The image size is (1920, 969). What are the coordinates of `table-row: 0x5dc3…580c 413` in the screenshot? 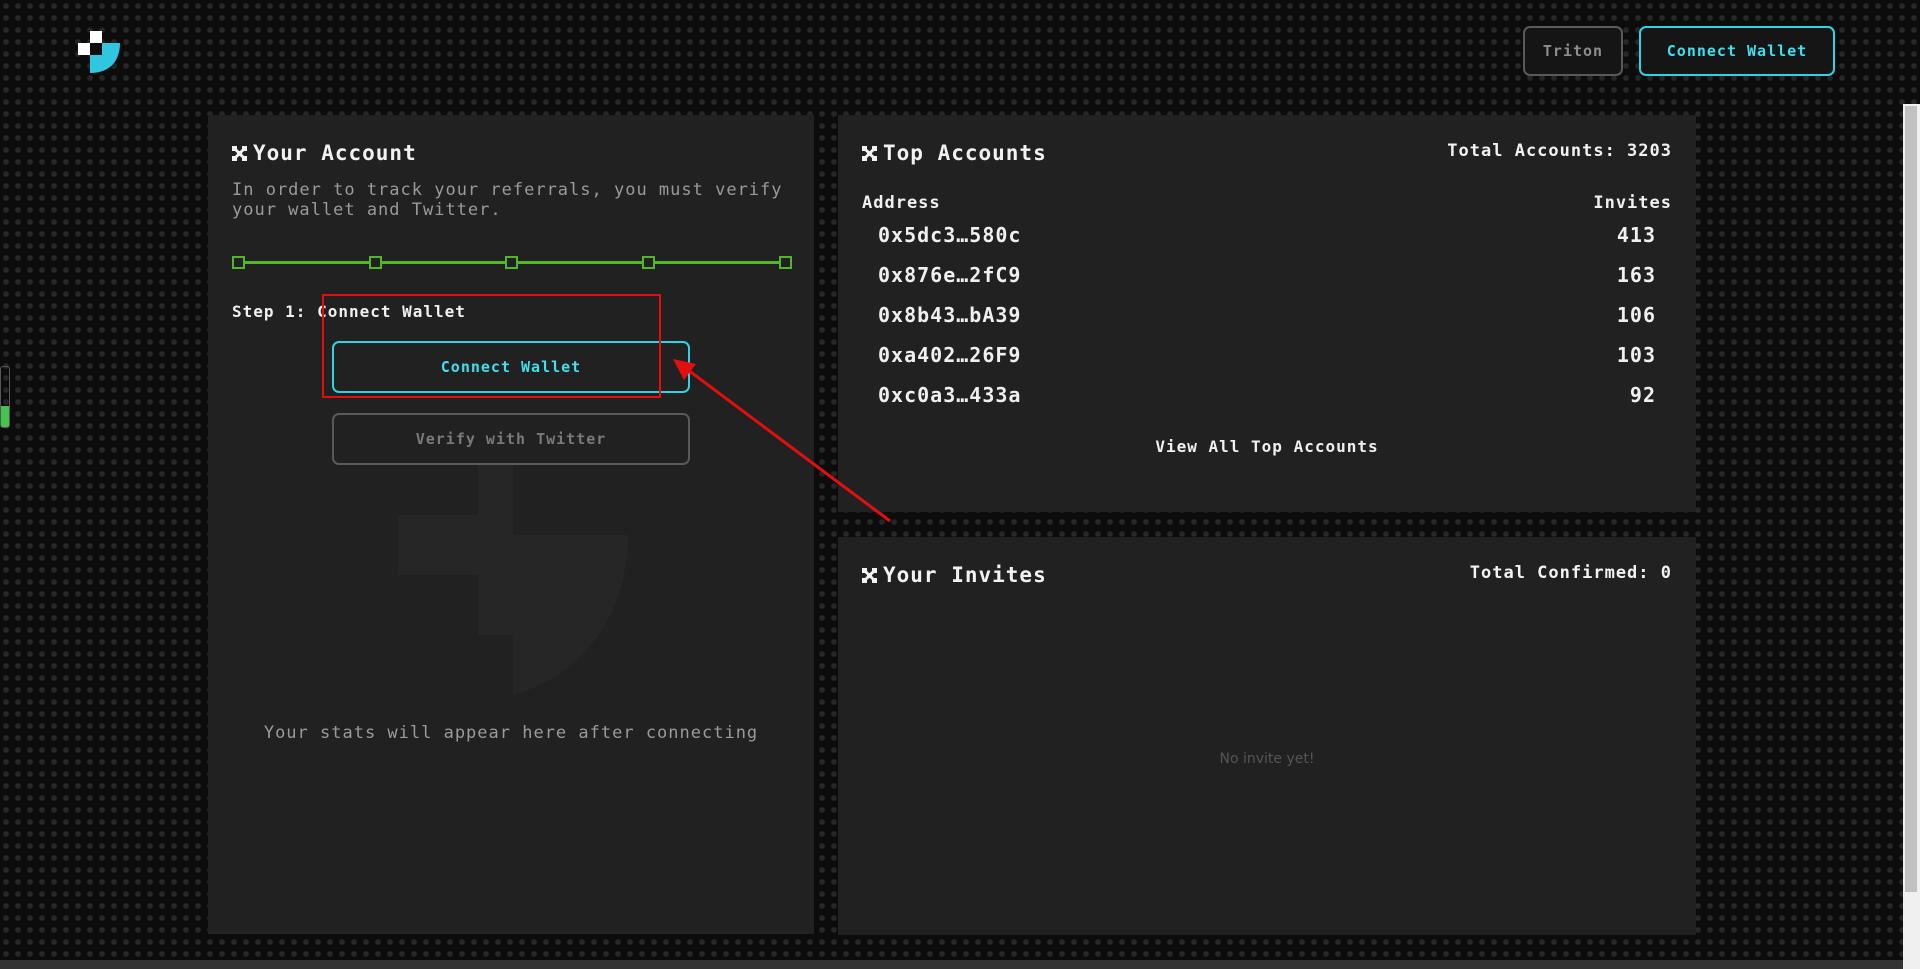 It's located at (1267, 243).